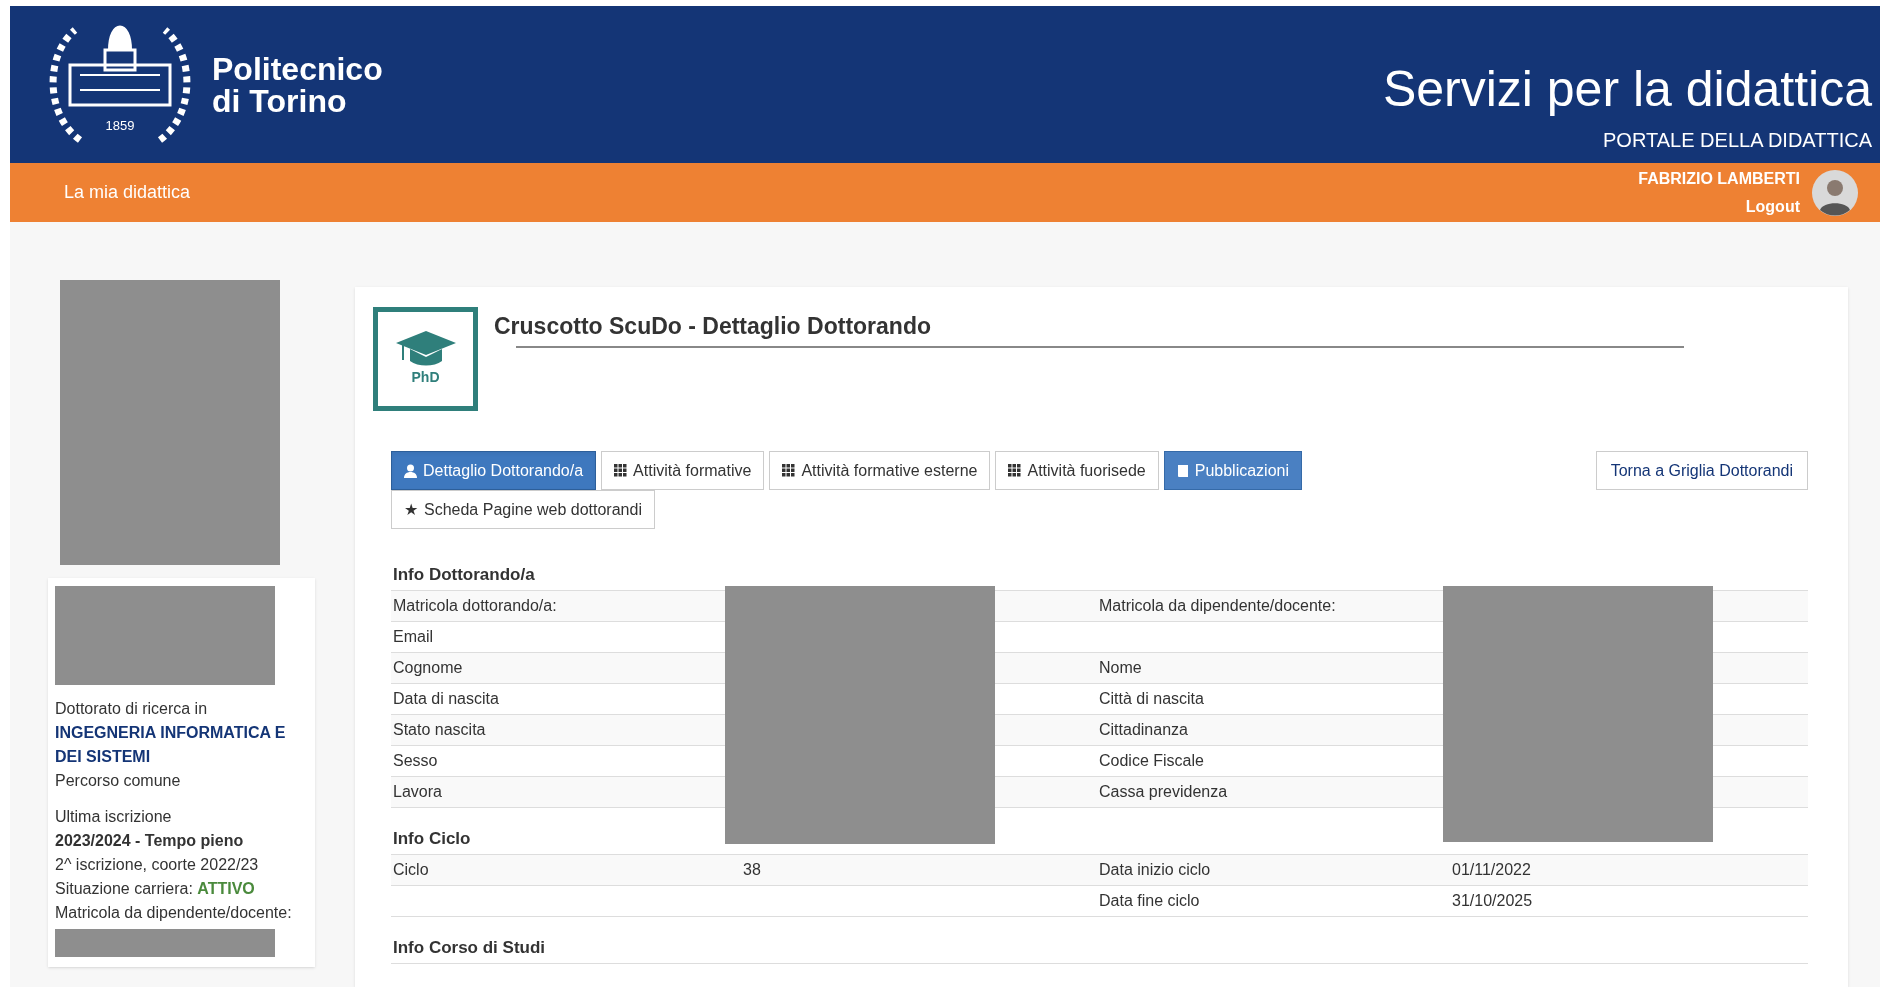  Describe the element at coordinates (425, 377) in the screenshot. I see `phd-label: PhD` at that location.